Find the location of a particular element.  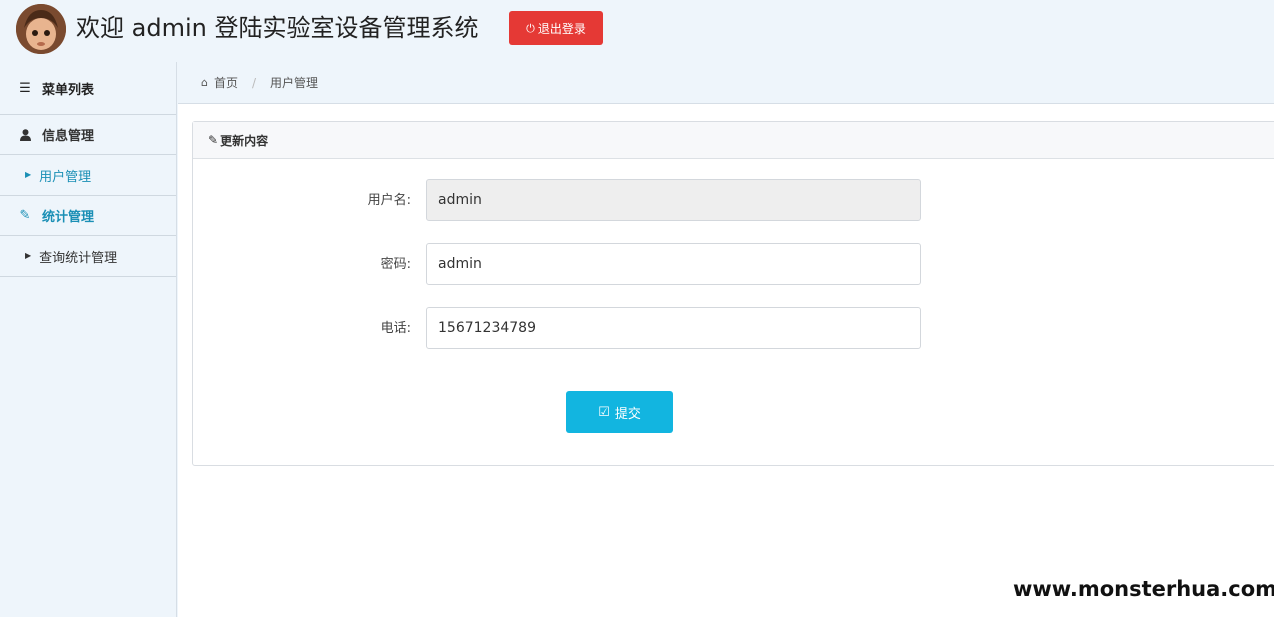

check-square-icon: ☑ is located at coordinates (604, 412).